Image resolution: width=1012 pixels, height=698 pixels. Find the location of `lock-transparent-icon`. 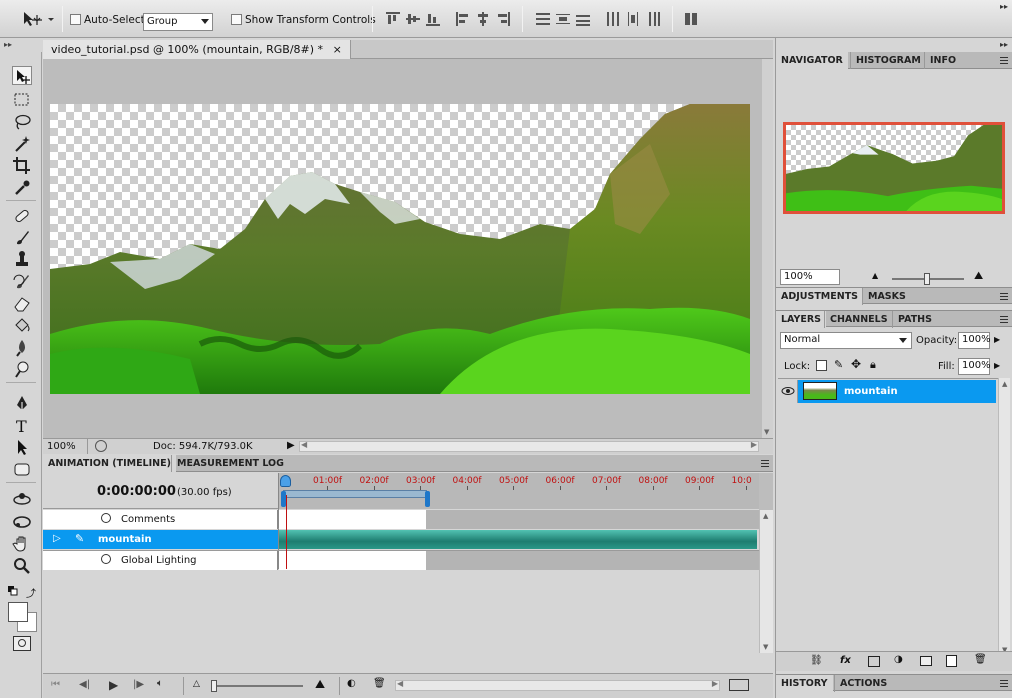

lock-transparent-icon is located at coordinates (821, 365).